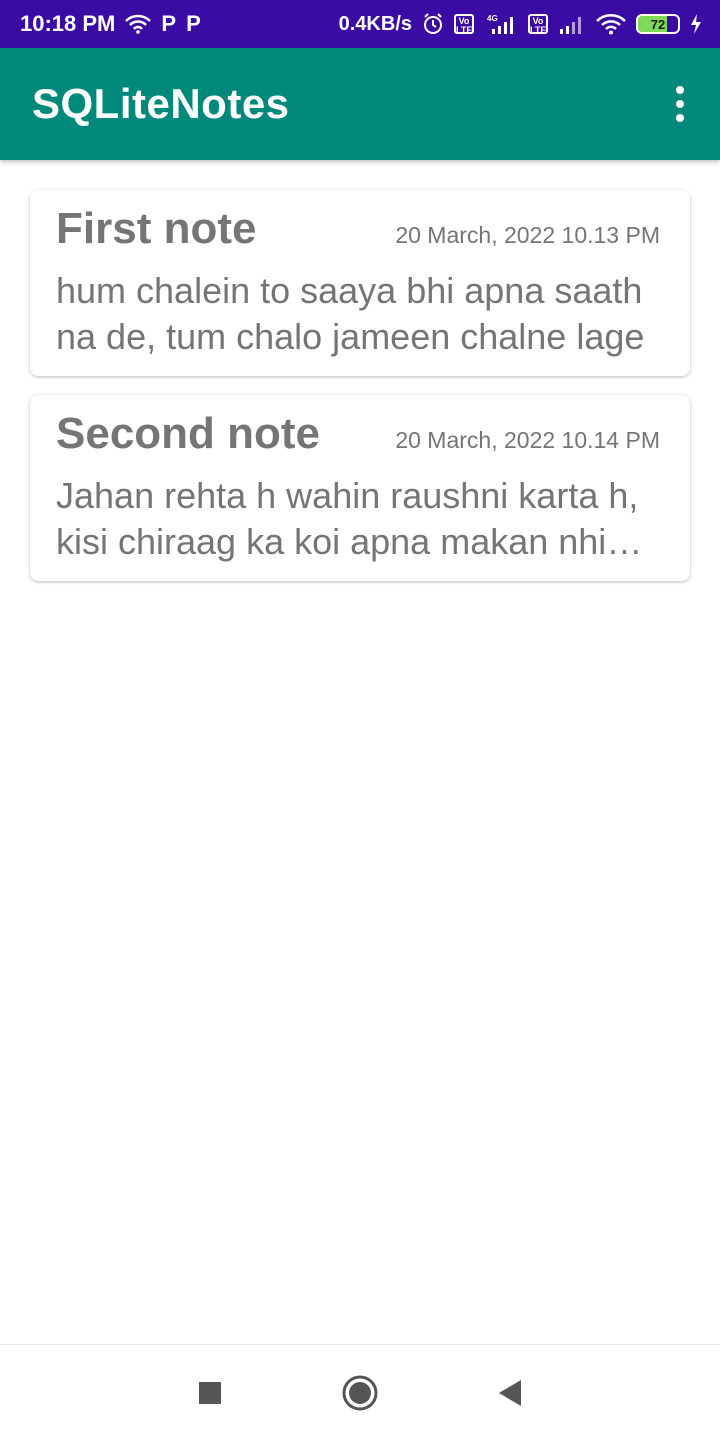  I want to click on signal-icon: 4G, so click(501, 24).